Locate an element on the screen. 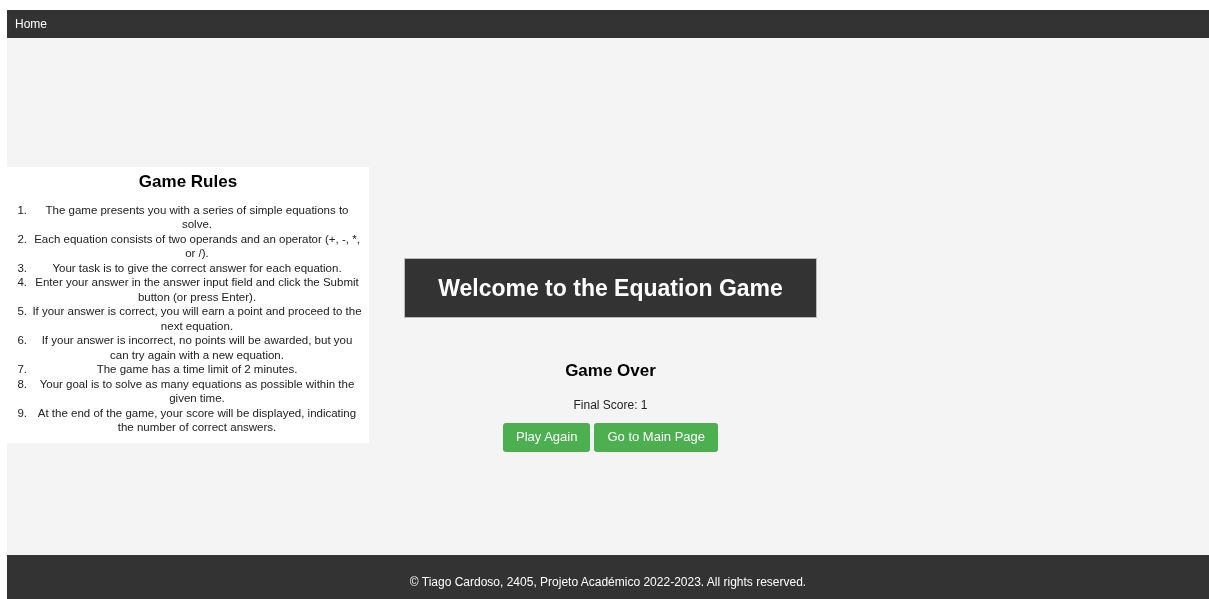 The height and width of the screenshot is (599, 1209). footer-text: © Tiago Cardoso, 2405, Projeto Académico 2022-2023. All rights reserved. is located at coordinates (608, 582).